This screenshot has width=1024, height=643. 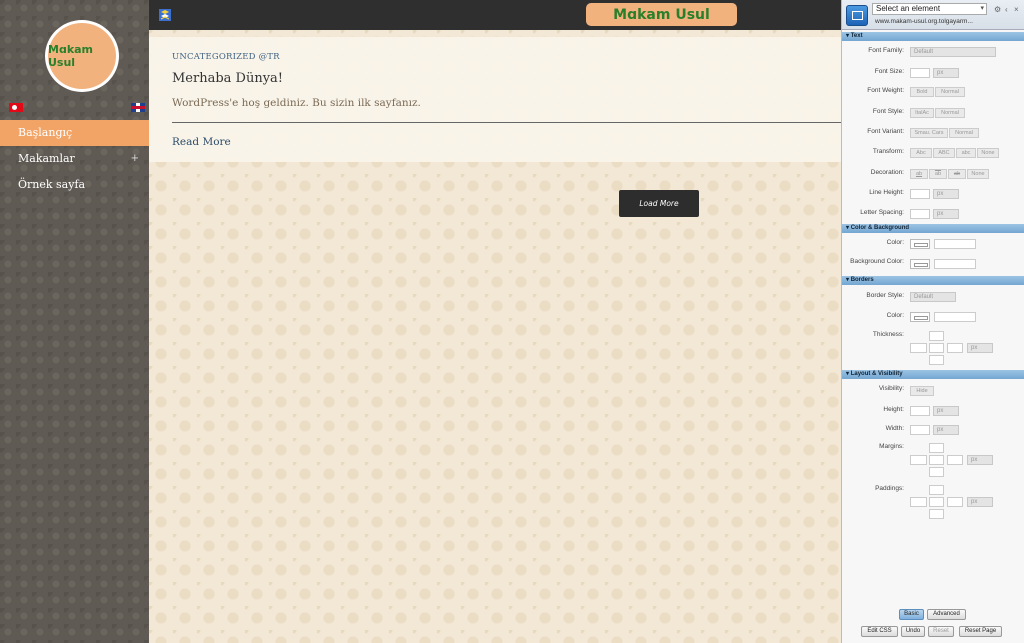 I want to click on border-style-select: Default, so click(x=933, y=297).